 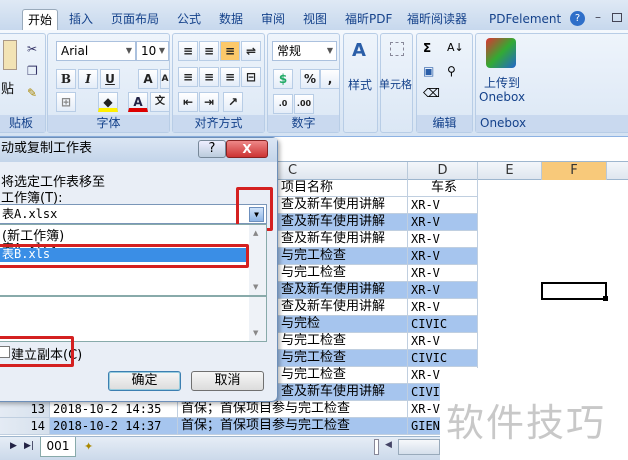 I want to click on restore-icon, so click(x=617, y=17).